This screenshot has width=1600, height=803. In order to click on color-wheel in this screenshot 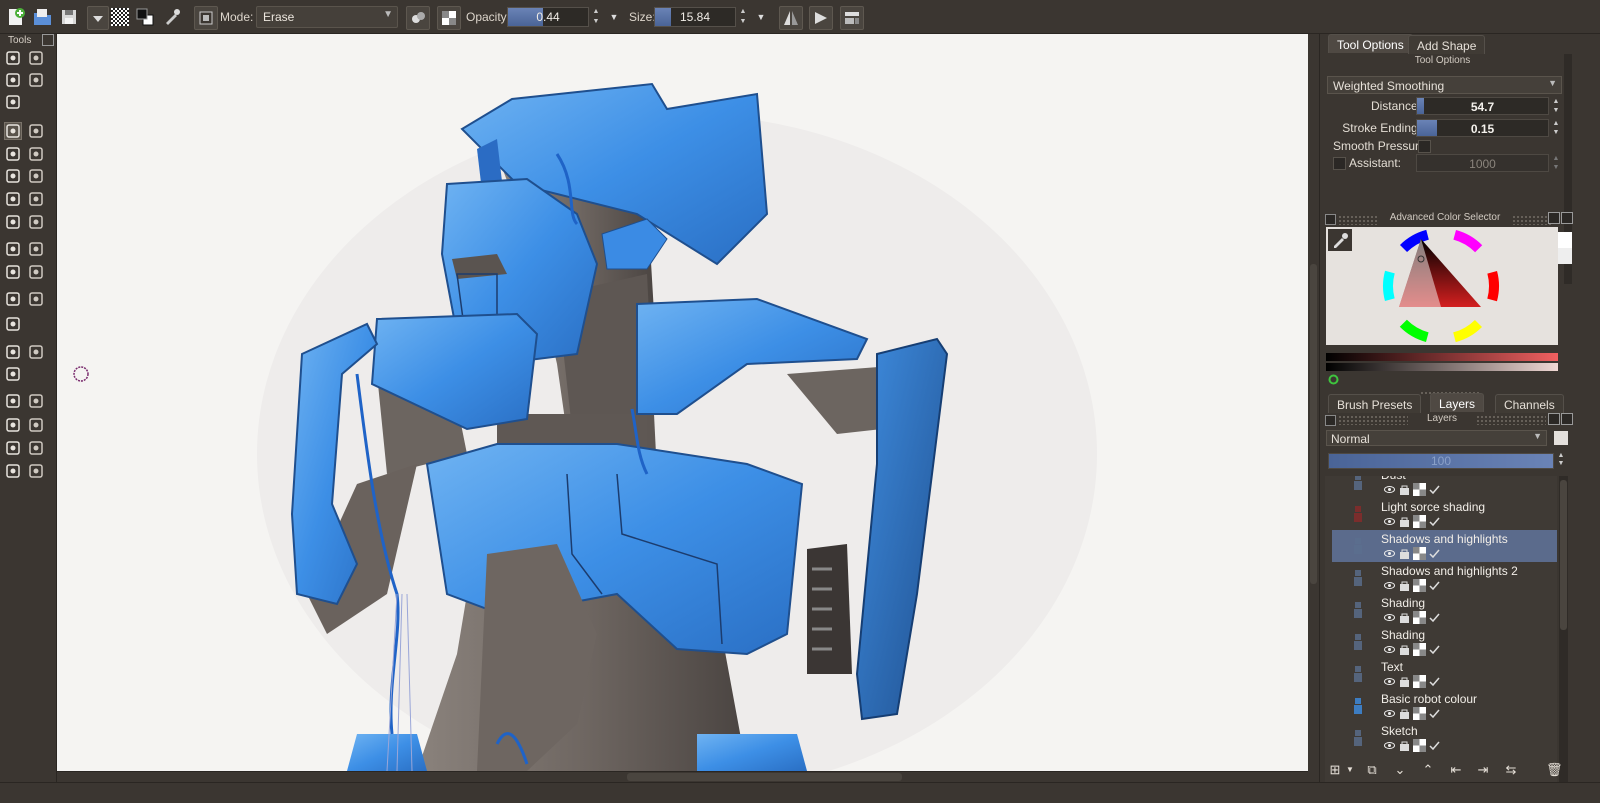, I will do `click(1441, 286)`.